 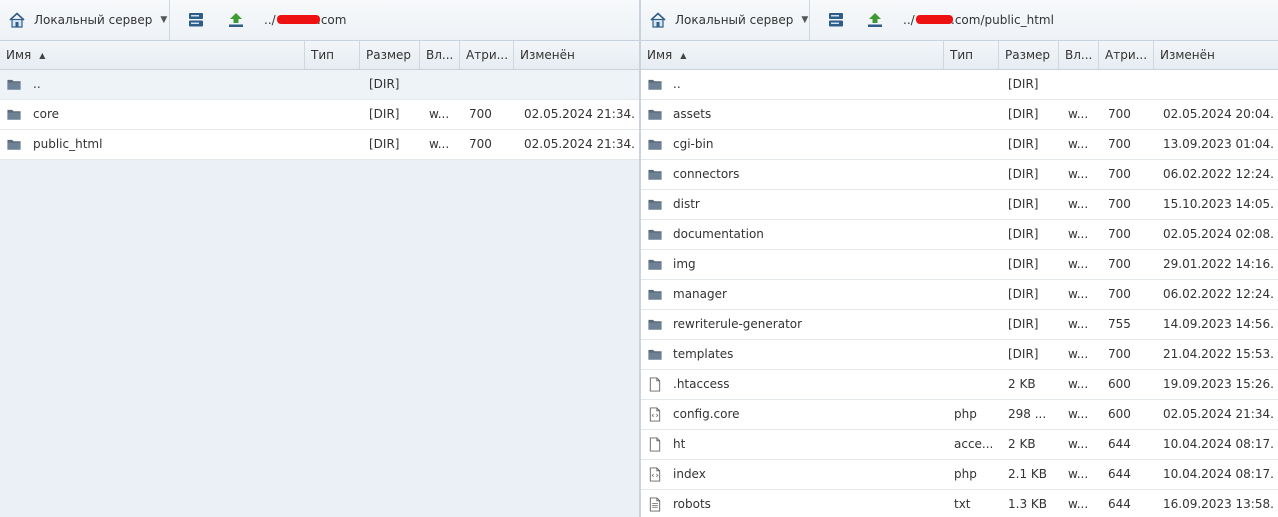 What do you see at coordinates (725, 20) in the screenshot?
I see `right-server-dropdown: Локальный сервер ▼` at bounding box center [725, 20].